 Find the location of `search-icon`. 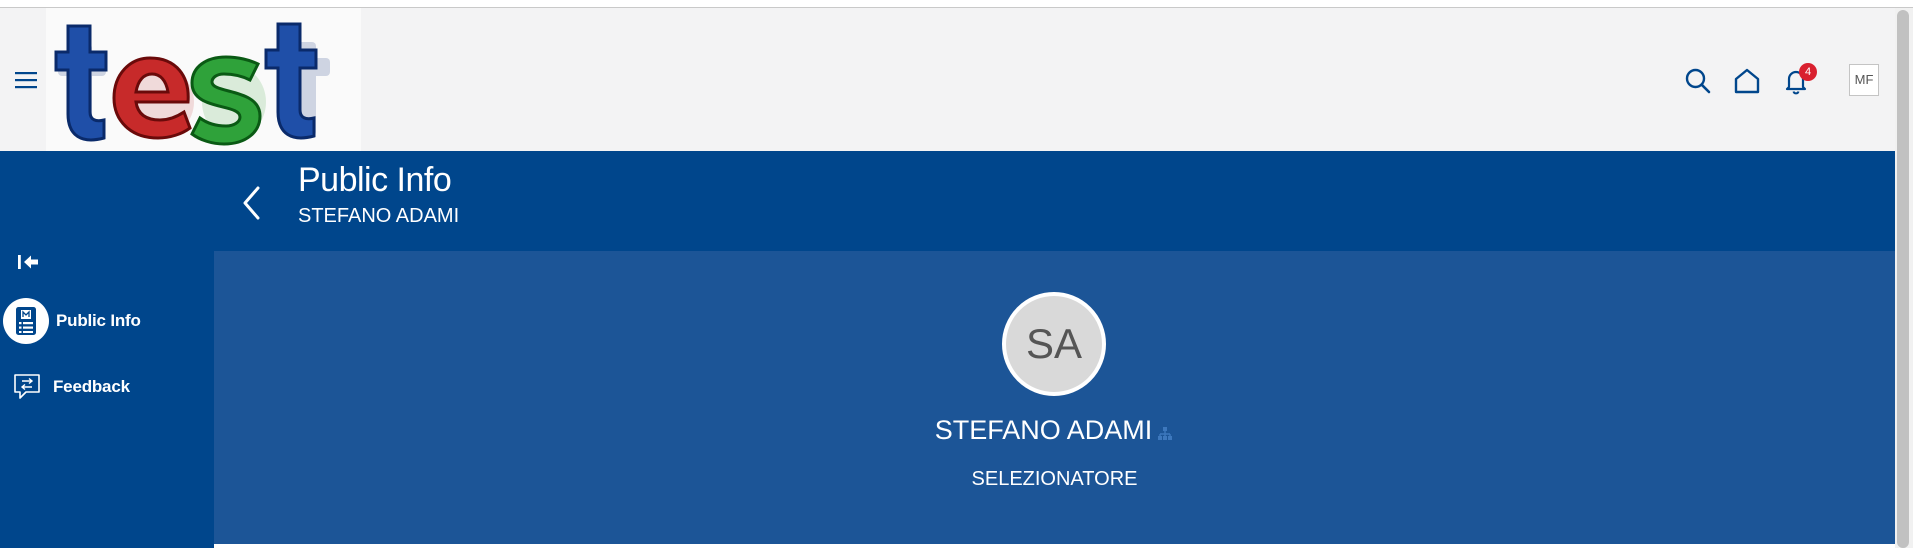

search-icon is located at coordinates (1698, 81).